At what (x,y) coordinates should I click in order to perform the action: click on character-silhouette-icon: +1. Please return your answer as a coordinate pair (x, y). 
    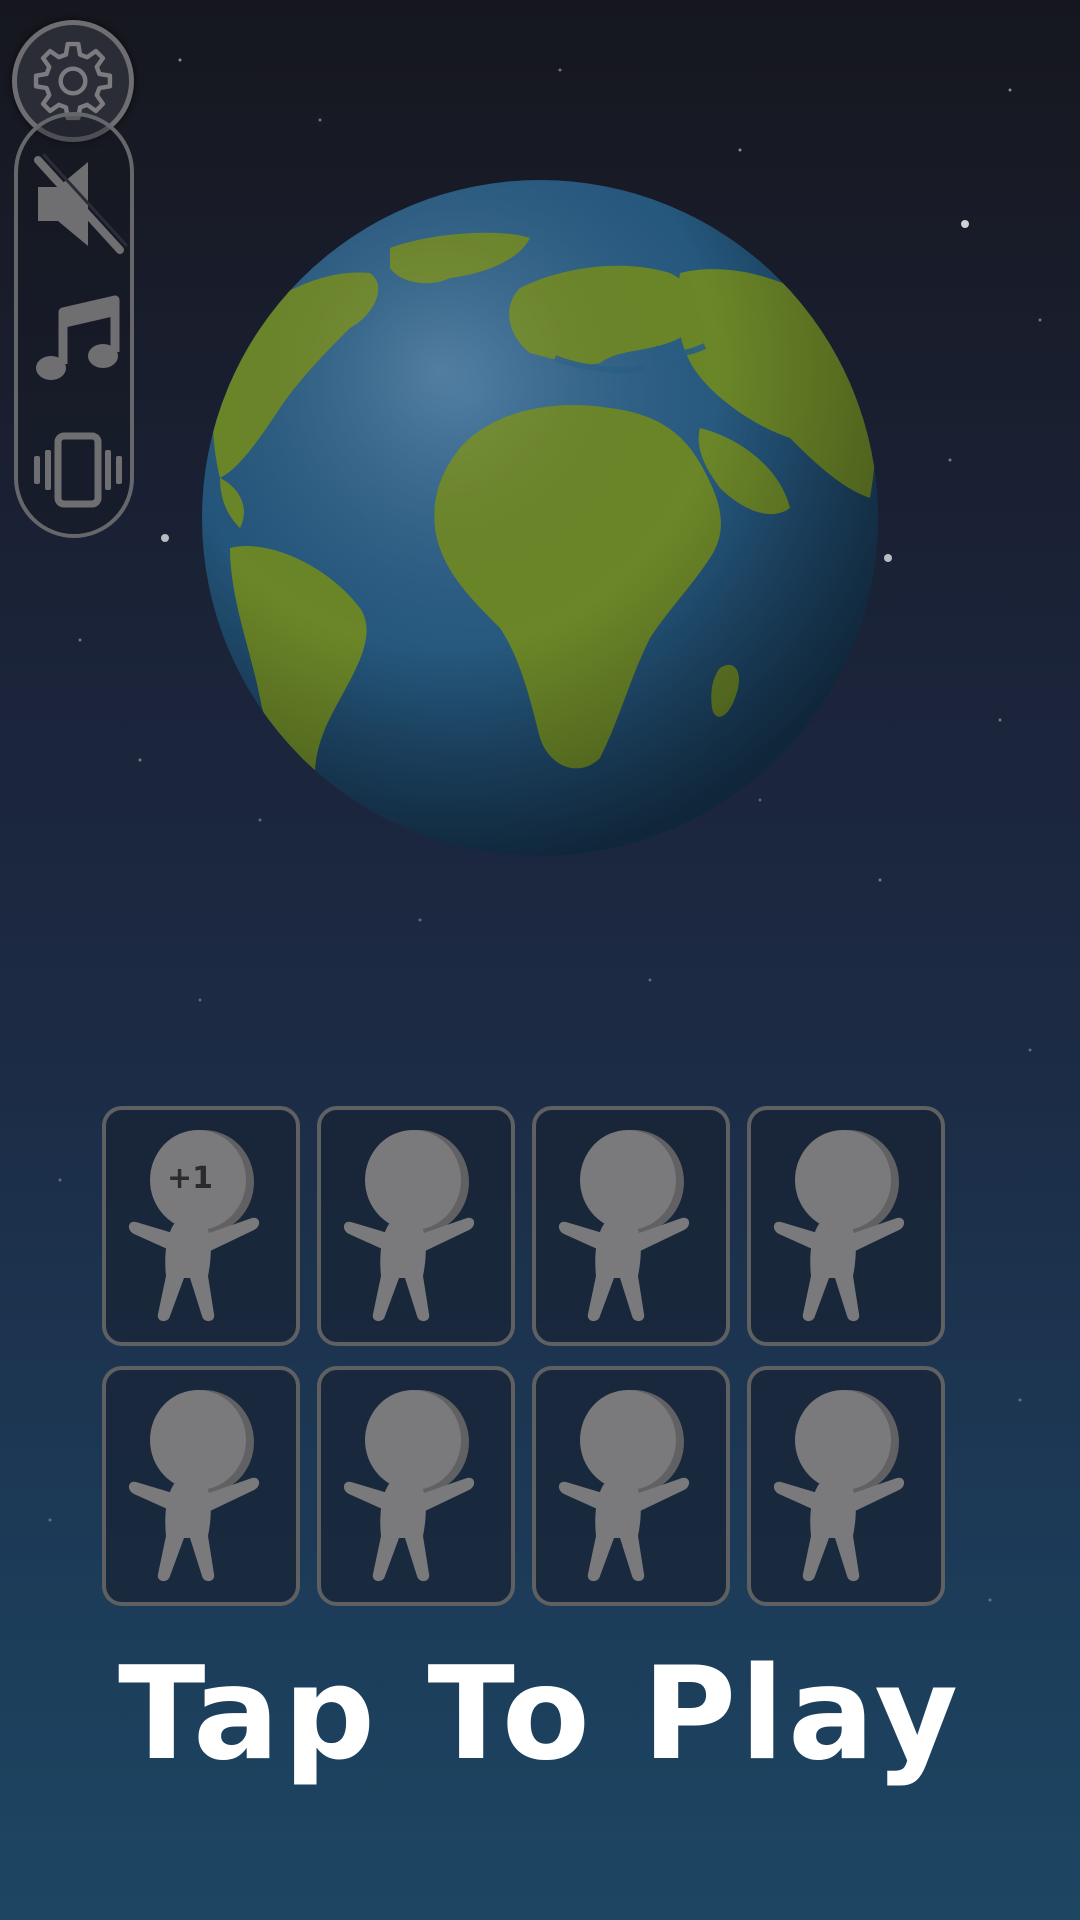
    Looking at the image, I should click on (194, 1226).